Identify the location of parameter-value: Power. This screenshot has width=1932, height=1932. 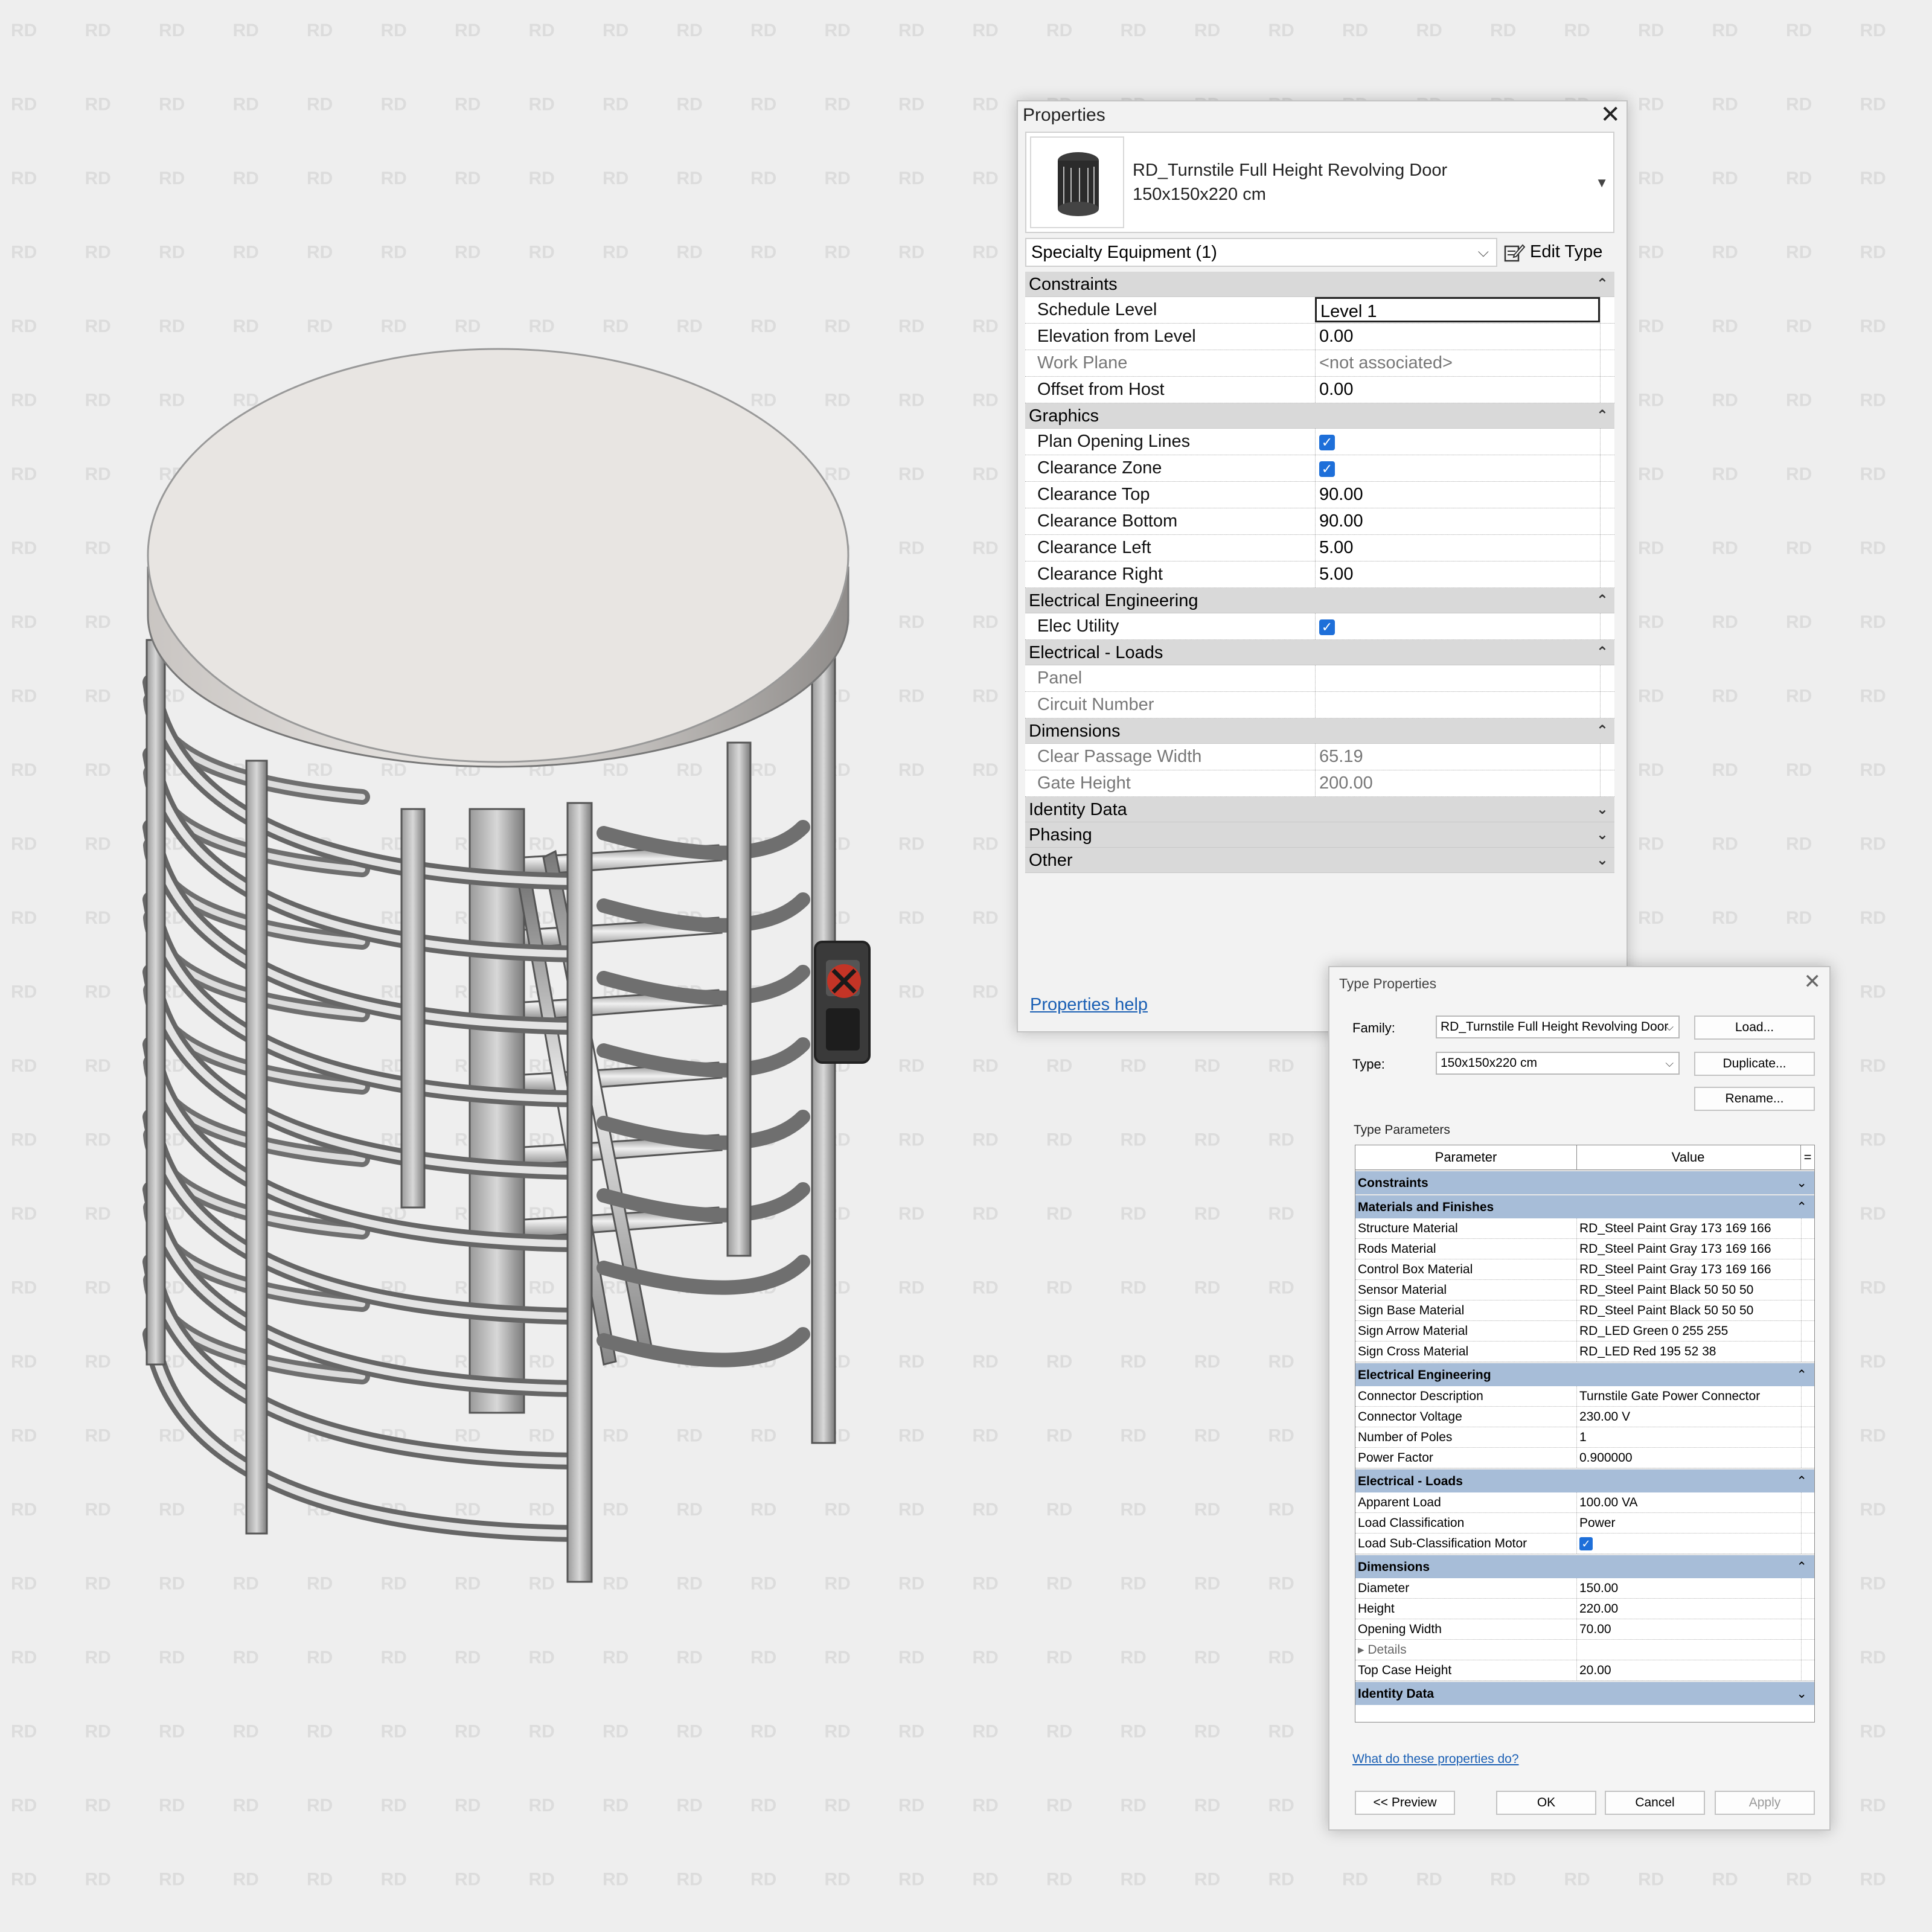
(1688, 1523).